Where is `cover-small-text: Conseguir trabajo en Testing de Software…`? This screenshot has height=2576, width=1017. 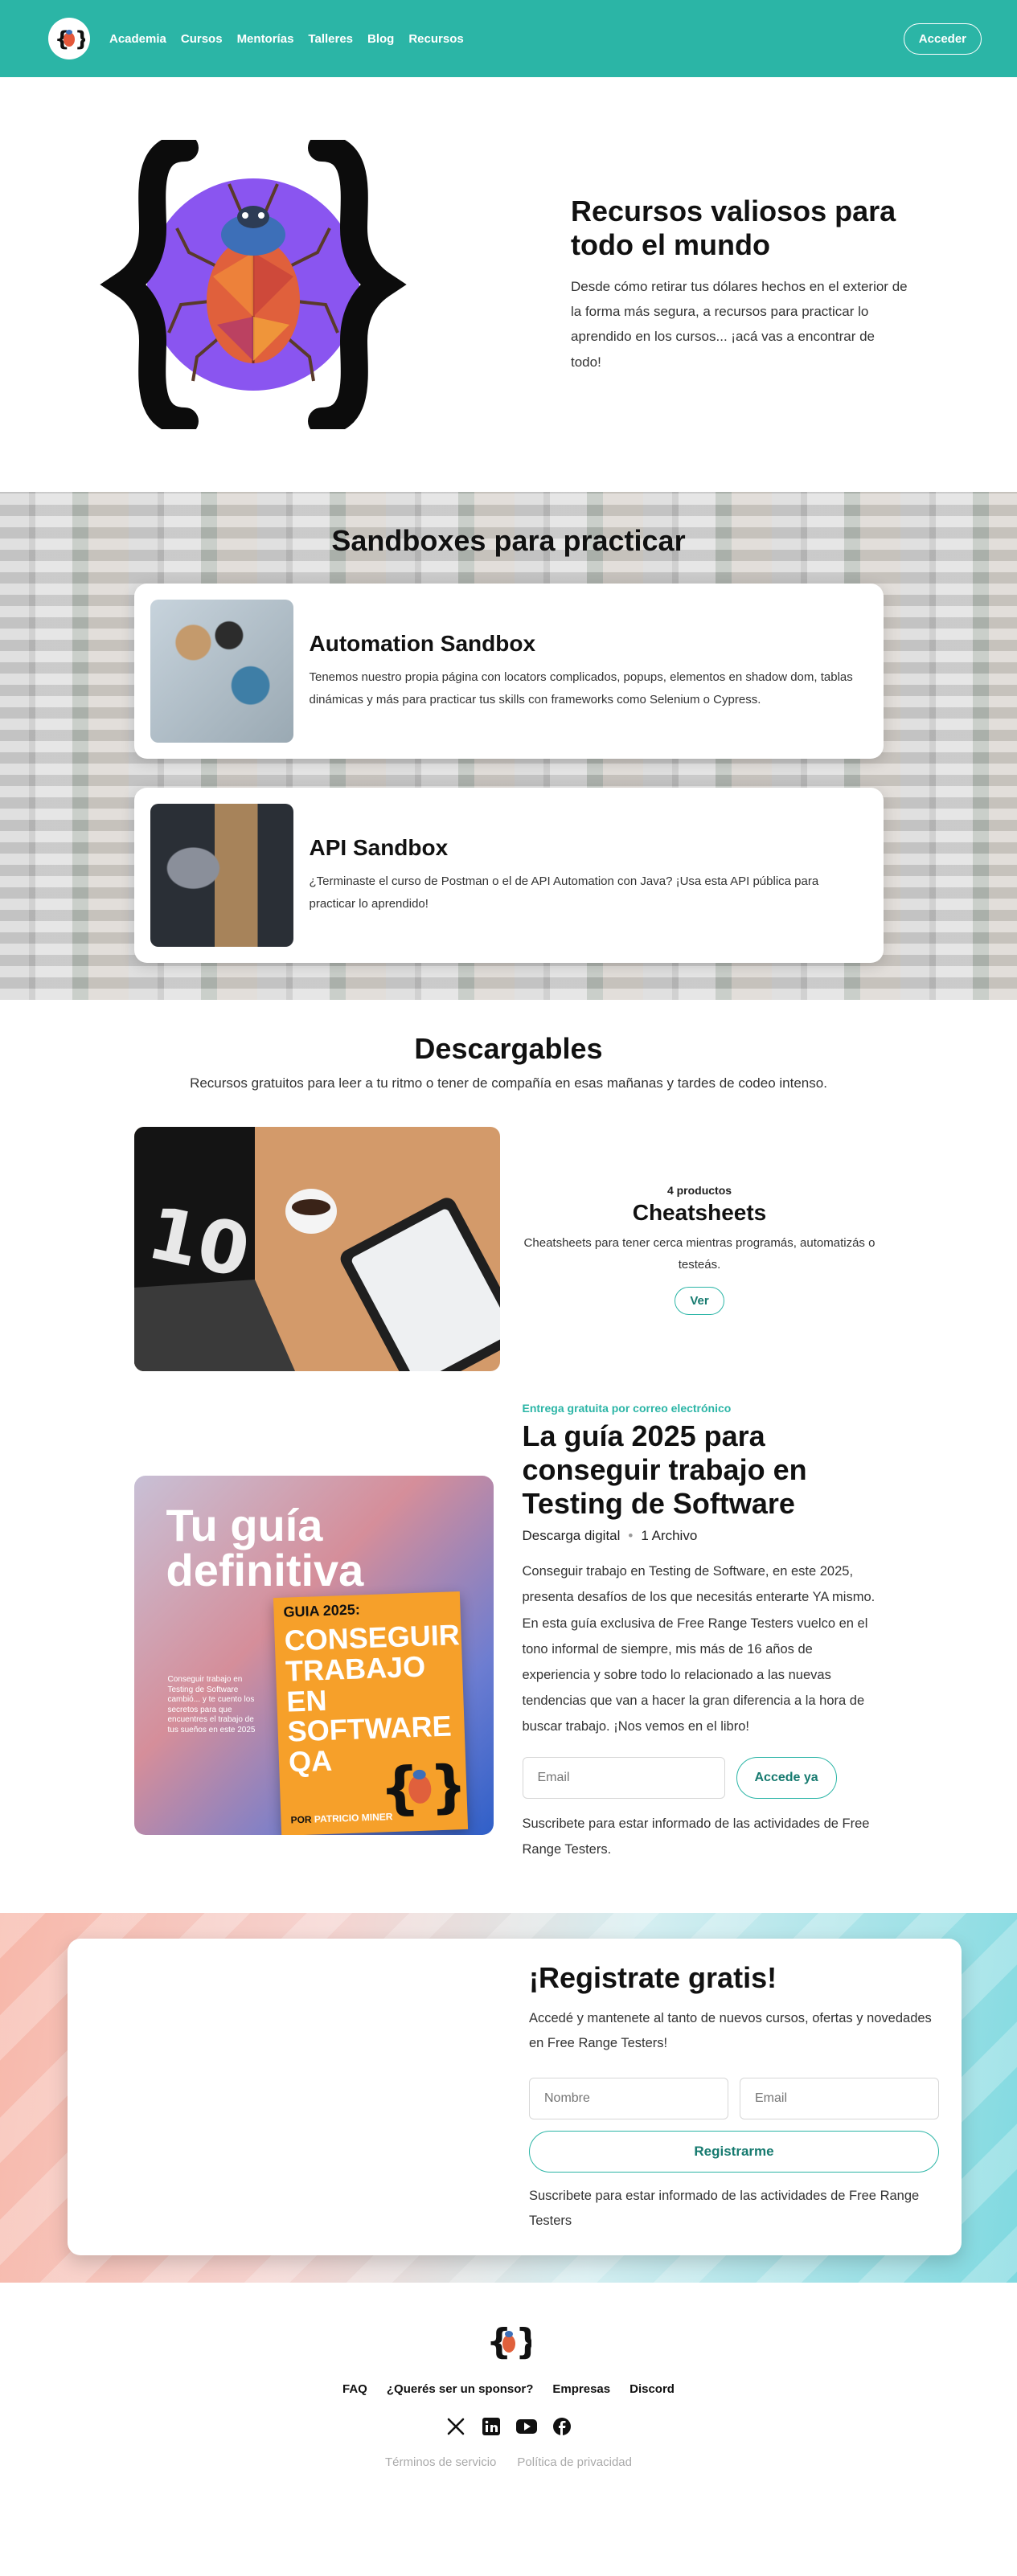 cover-small-text: Conseguir trabajo en Testing de Software… is located at coordinates (212, 1704).